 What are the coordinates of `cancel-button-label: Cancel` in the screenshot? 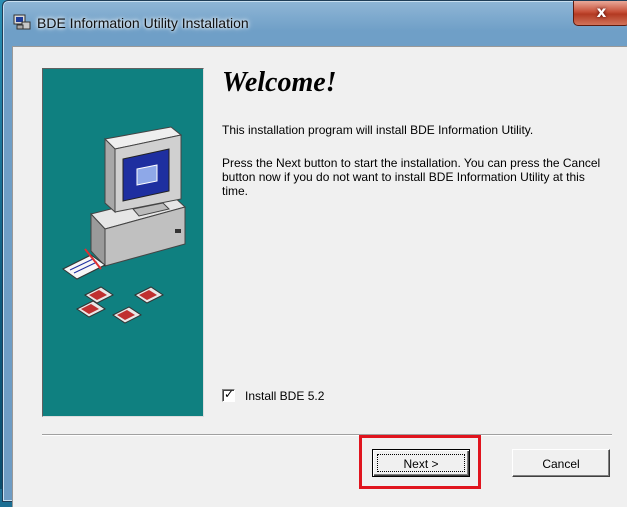 It's located at (561, 464).